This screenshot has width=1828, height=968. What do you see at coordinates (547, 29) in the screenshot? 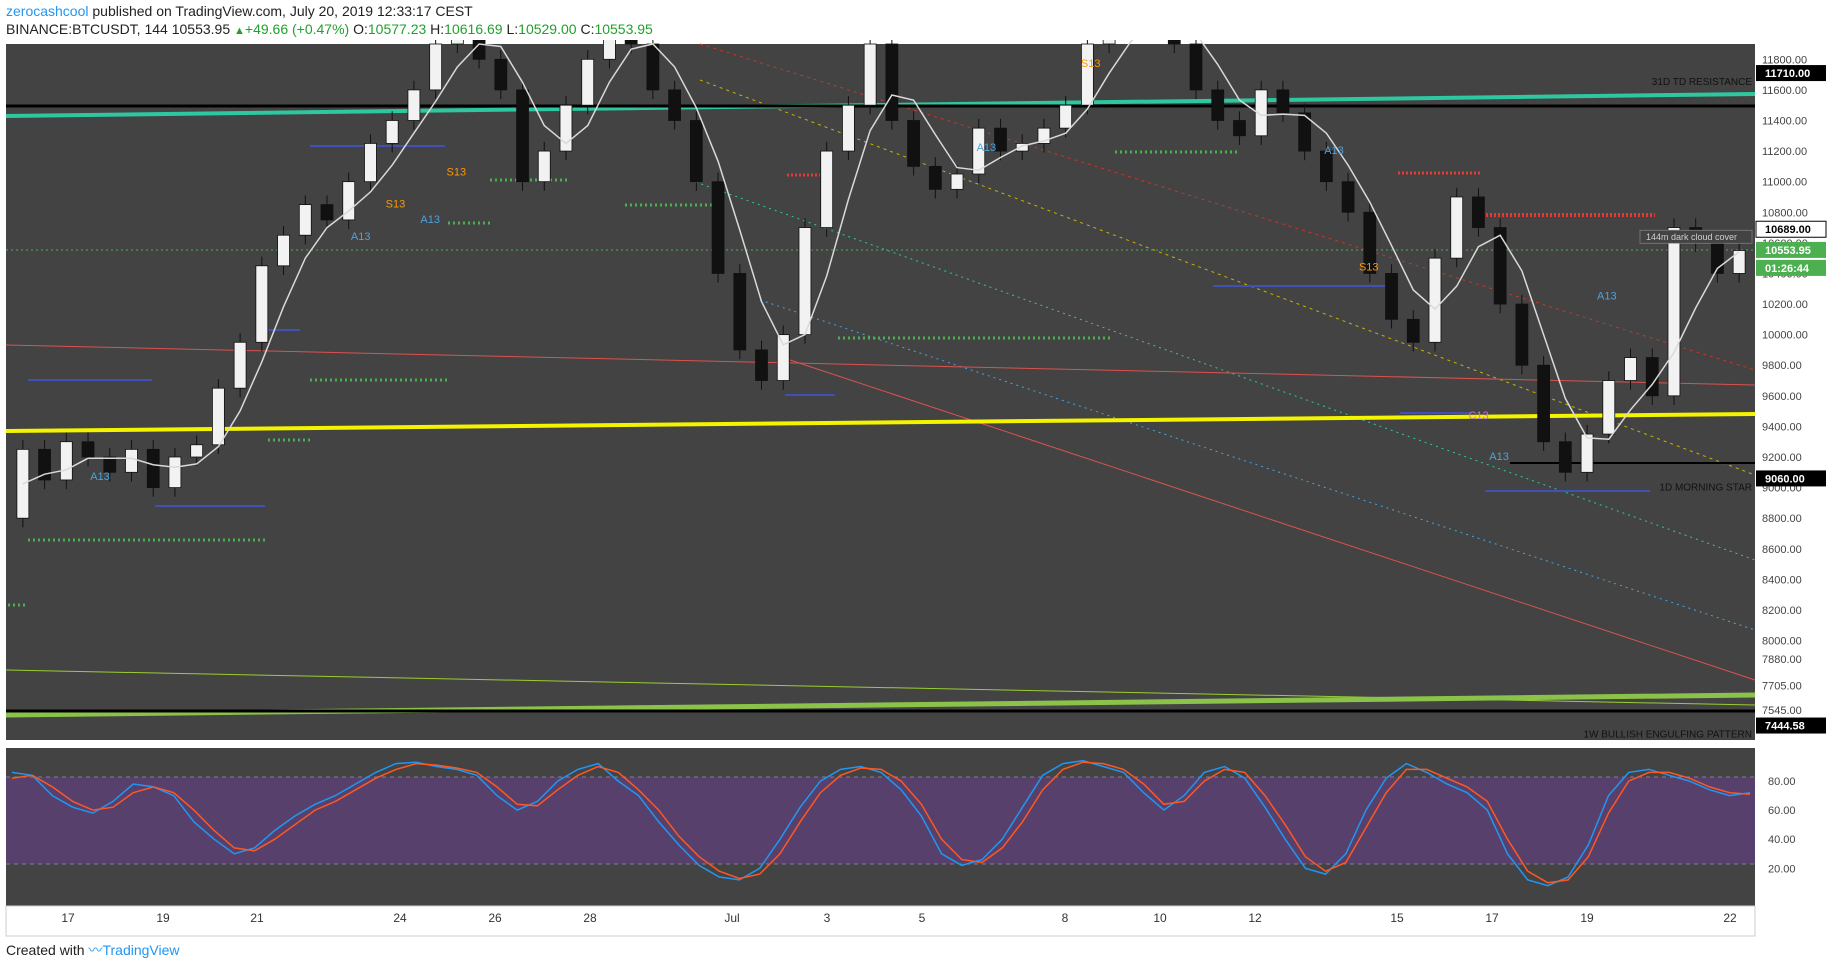
I see `low-value: 10529.00` at bounding box center [547, 29].